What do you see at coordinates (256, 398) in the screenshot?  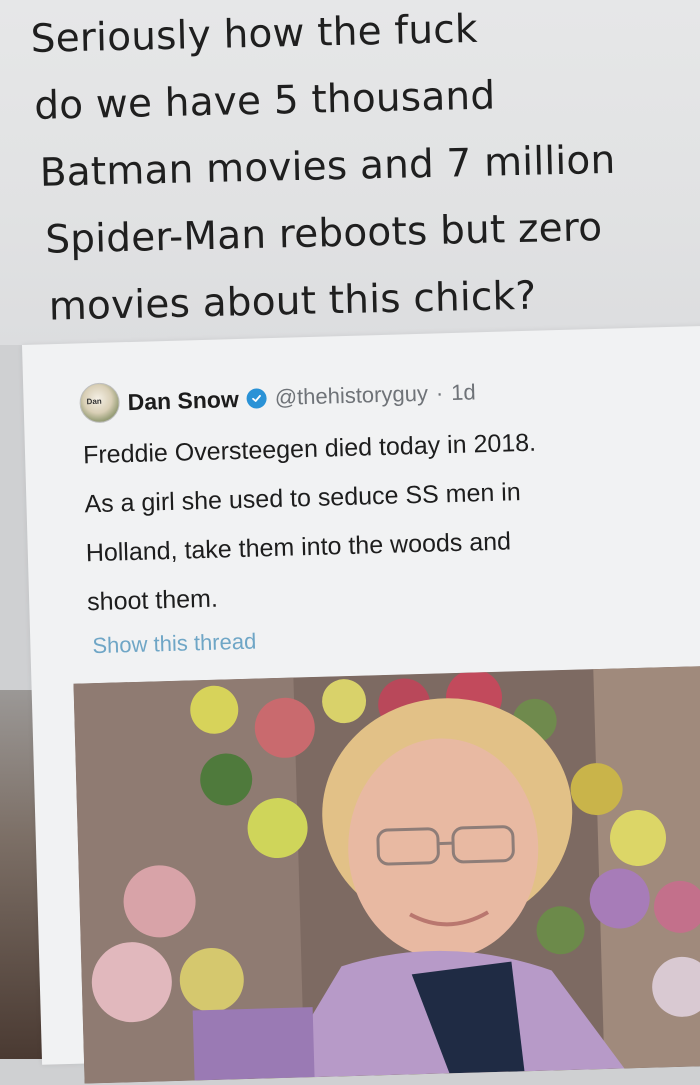 I see `verified-badge-icon` at bounding box center [256, 398].